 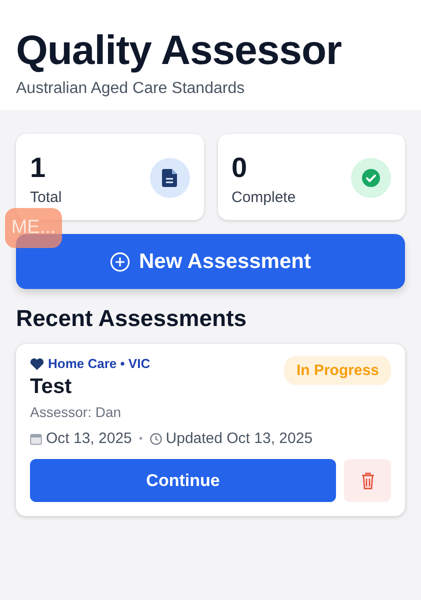 I want to click on stat-label: Complete, so click(x=264, y=197).